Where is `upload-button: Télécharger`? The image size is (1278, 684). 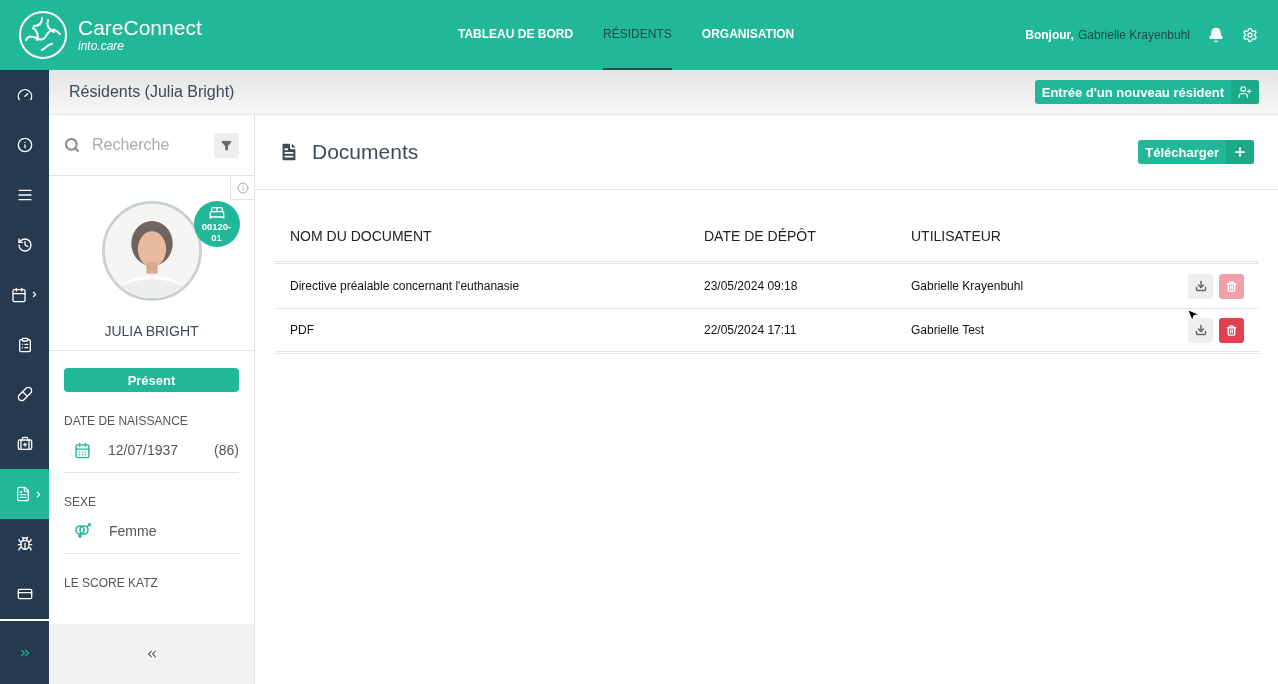
upload-button: Télécharger is located at coordinates (1196, 152).